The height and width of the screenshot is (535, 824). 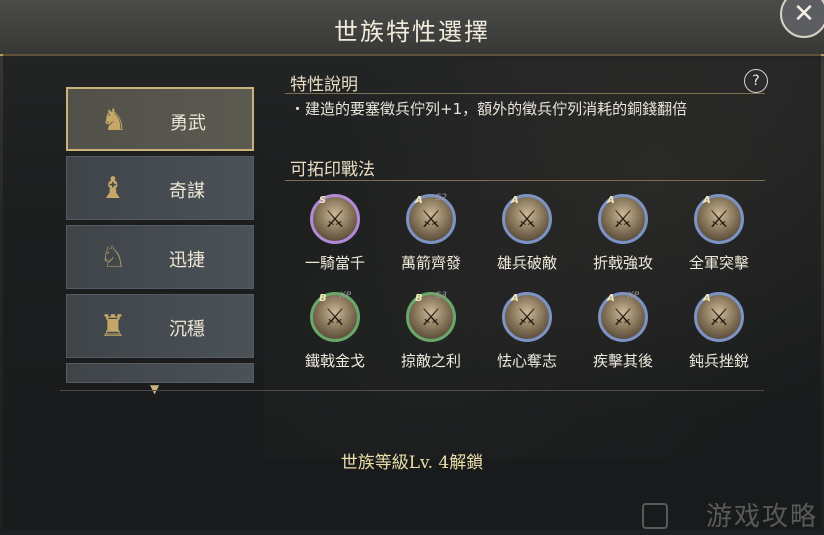 What do you see at coordinates (160, 326) in the screenshot?
I see `trait-item-steady: ♜ 沉穩` at bounding box center [160, 326].